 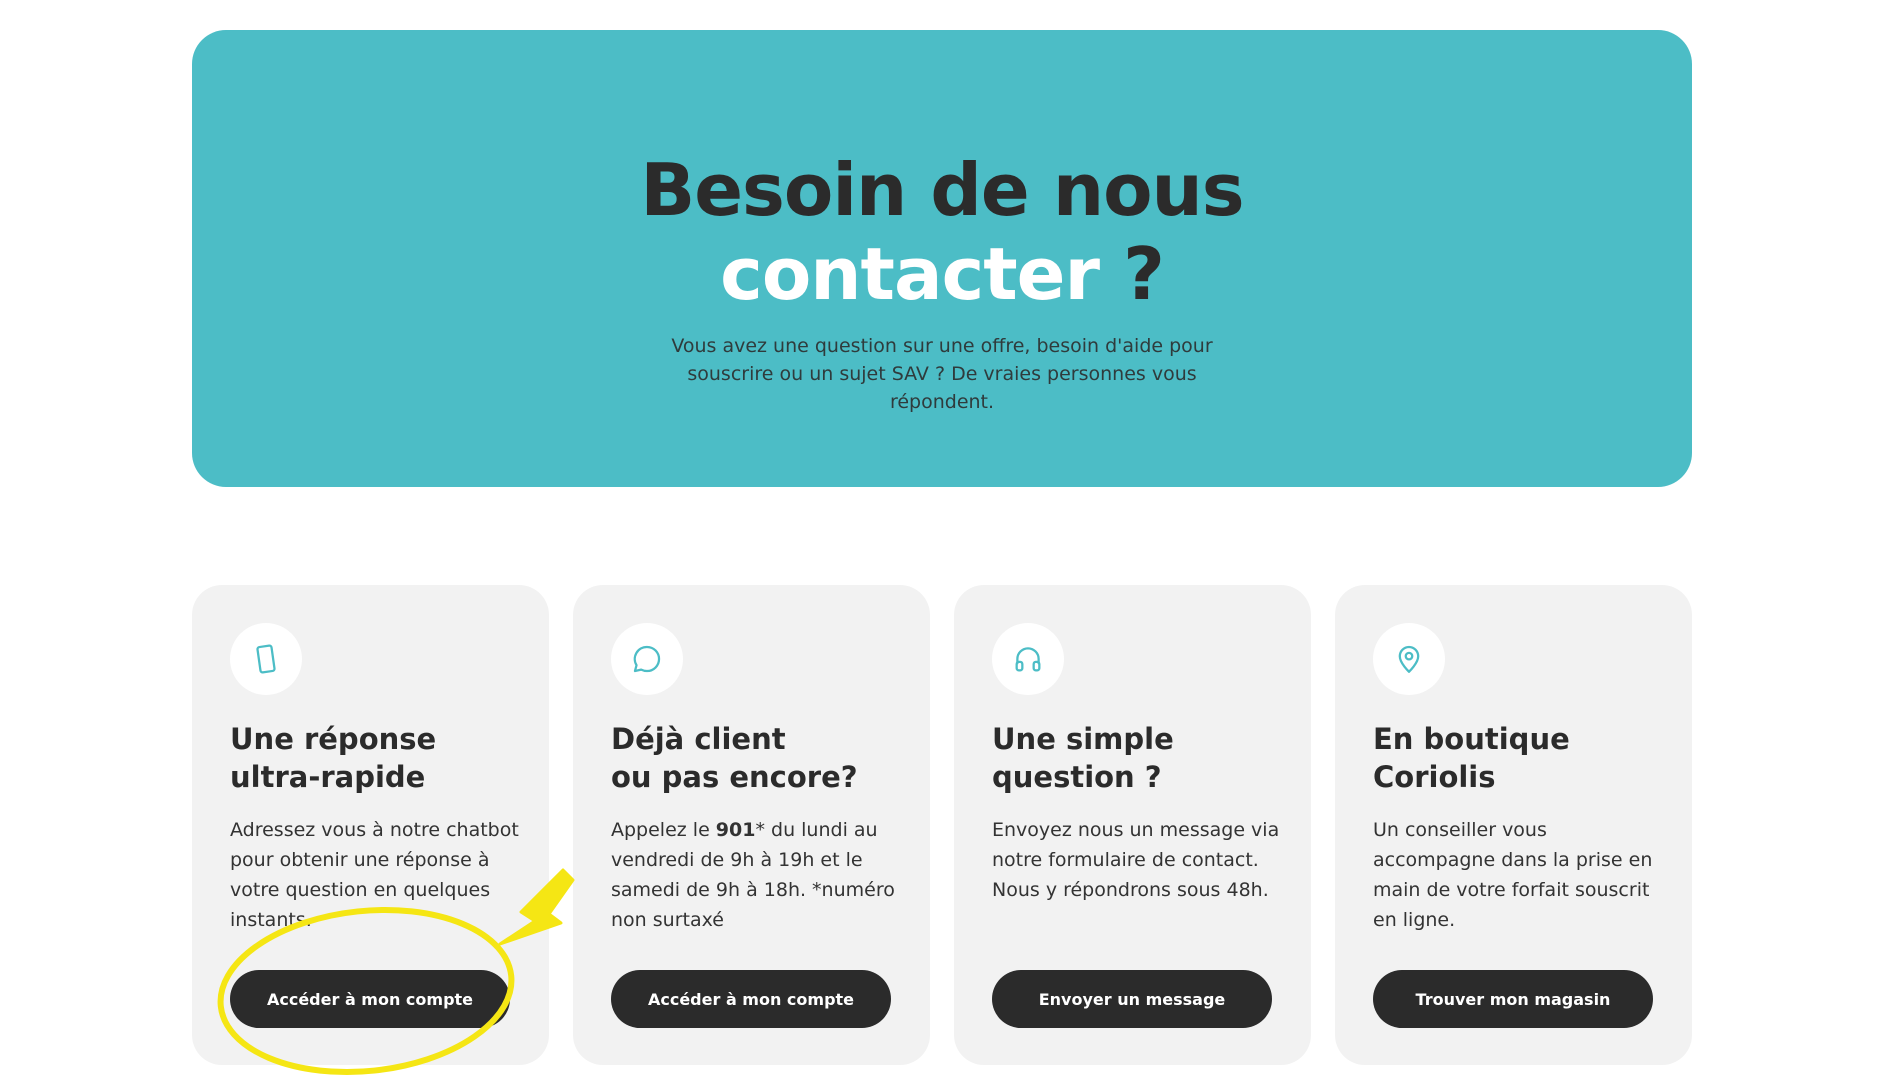 What do you see at coordinates (1132, 999) in the screenshot?
I see `send-message-button: Envoyer un message` at bounding box center [1132, 999].